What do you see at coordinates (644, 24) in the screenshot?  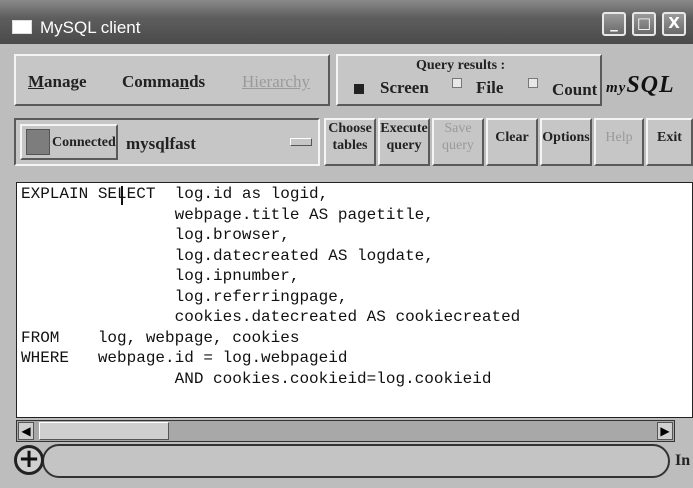 I see `maximize-button: □` at bounding box center [644, 24].